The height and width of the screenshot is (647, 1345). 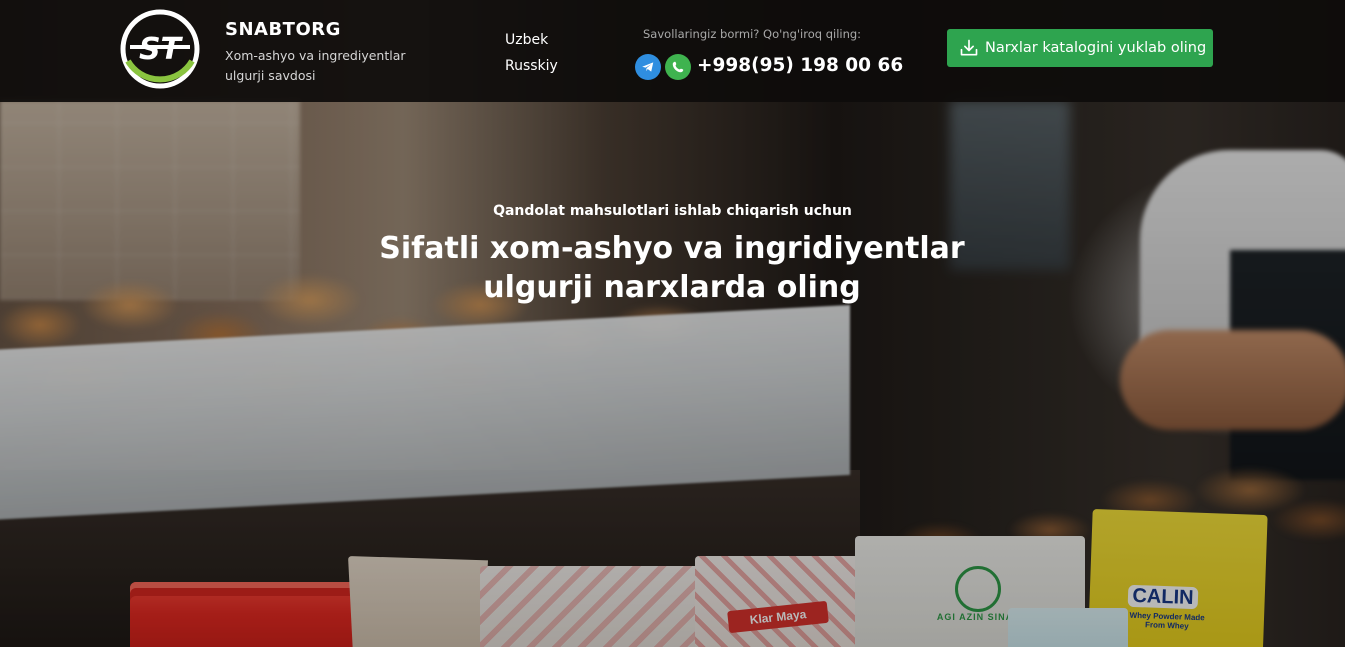 What do you see at coordinates (531, 66) in the screenshot?
I see `lang-russkiy-link: Russkiy` at bounding box center [531, 66].